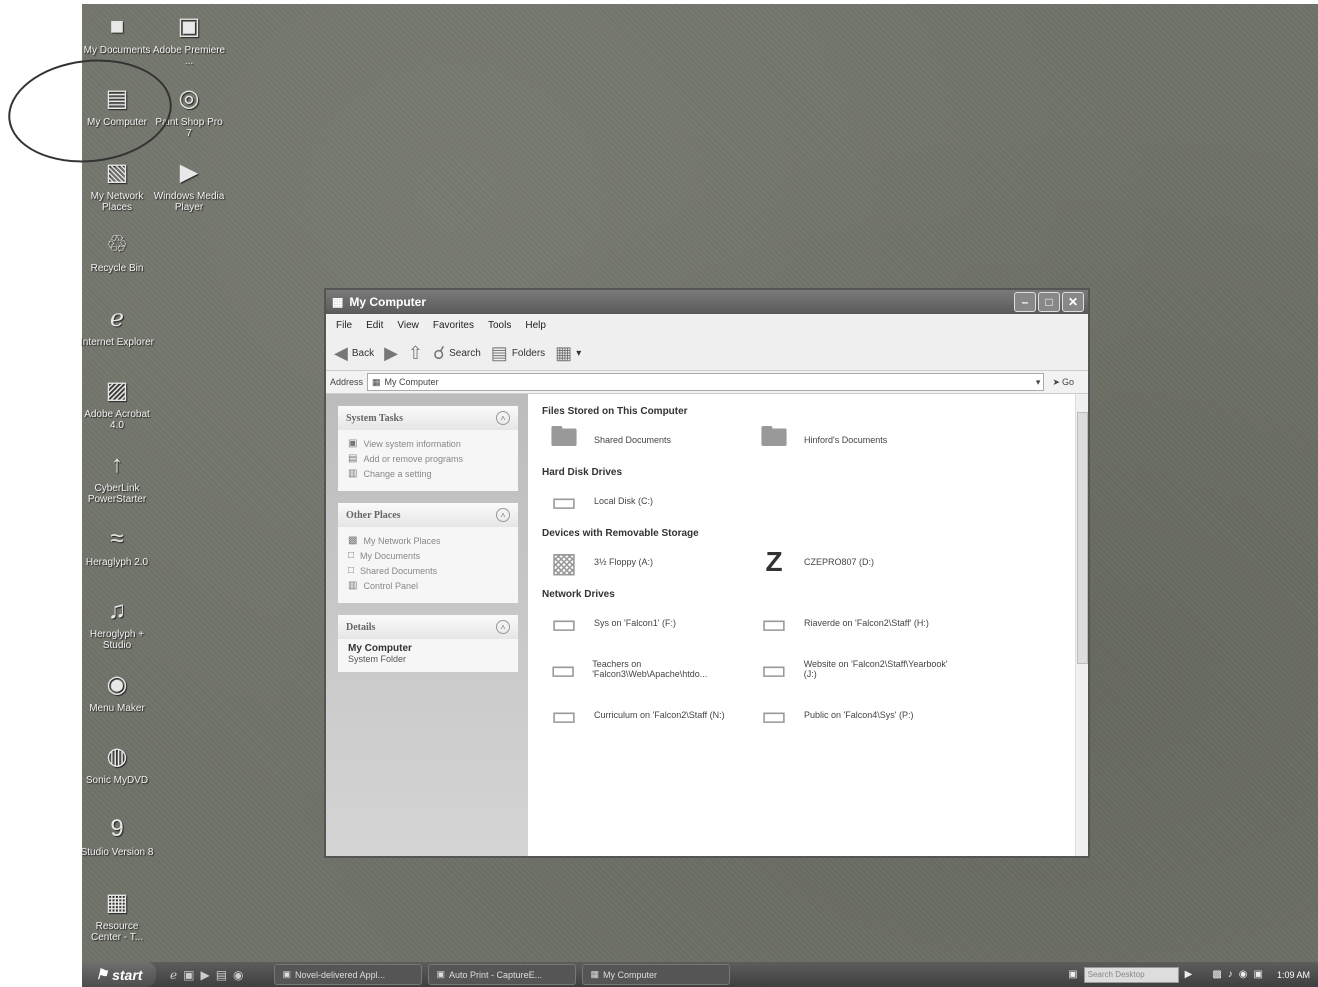 The image size is (1318, 987). Describe the element at coordinates (388, 302) in the screenshot. I see `window-title: My Computer` at that location.